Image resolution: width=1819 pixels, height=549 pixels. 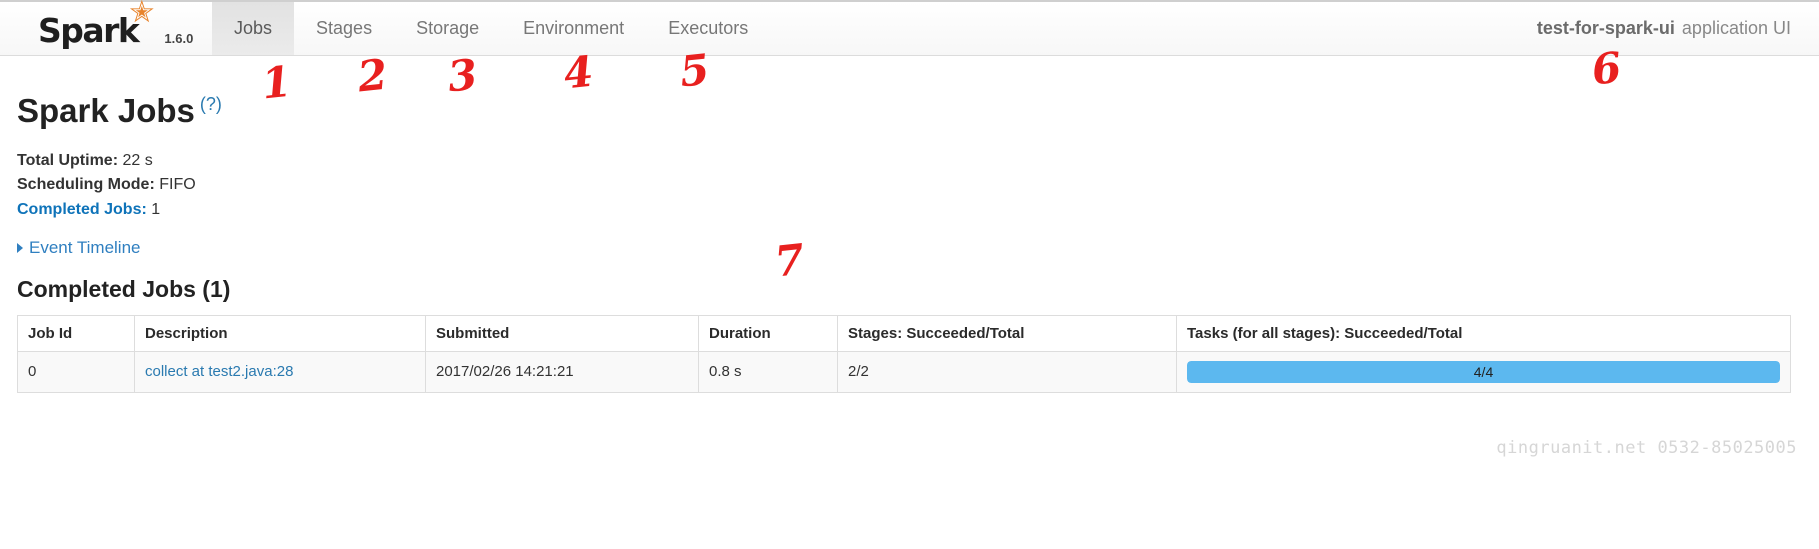 I want to click on total-uptime-label: Total Uptime:, so click(x=68, y=160).